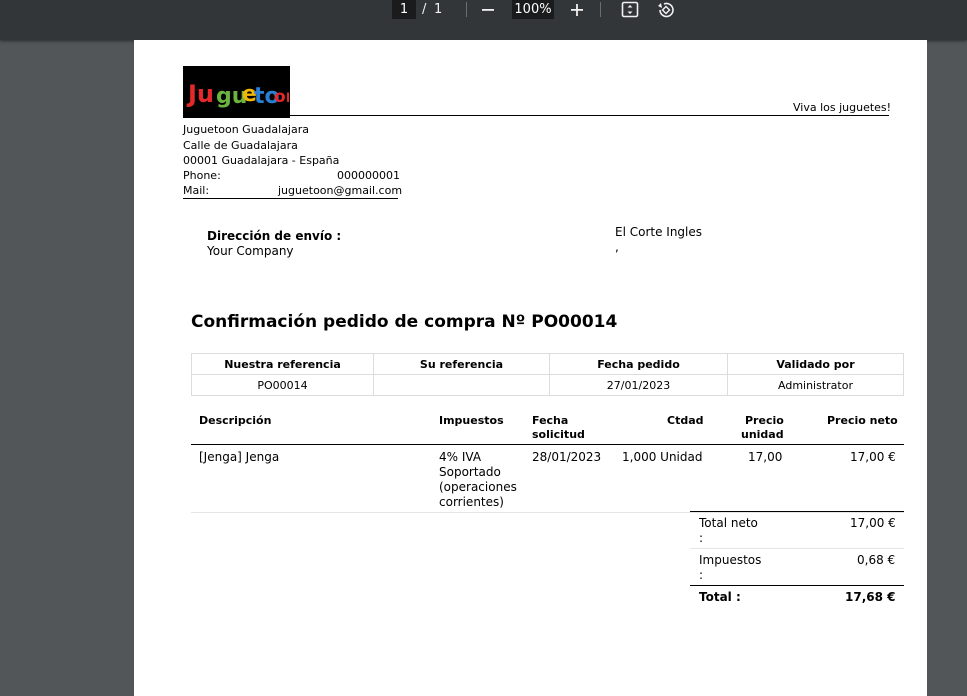 The image size is (967, 696). I want to click on company-name: Juguetoon Guadalajara, so click(246, 129).